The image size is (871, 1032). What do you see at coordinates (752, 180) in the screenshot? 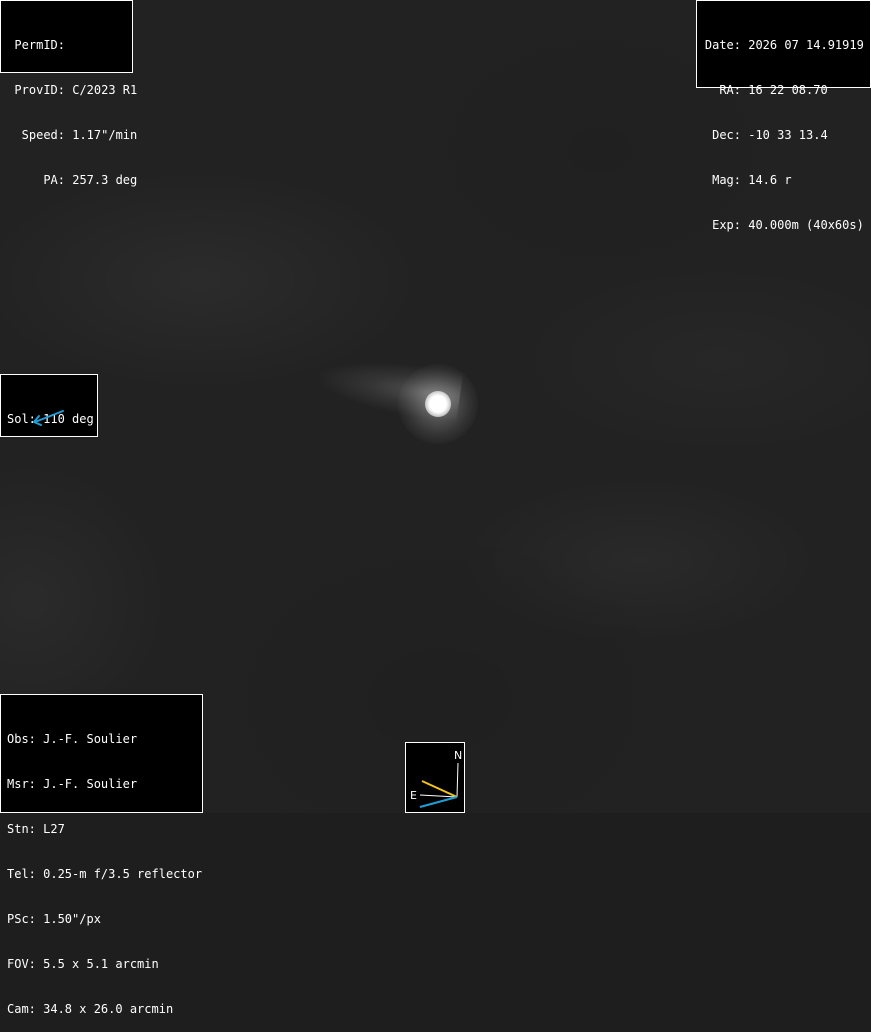
I see `observation-row-mag: Mag: 14.6 r` at bounding box center [752, 180].